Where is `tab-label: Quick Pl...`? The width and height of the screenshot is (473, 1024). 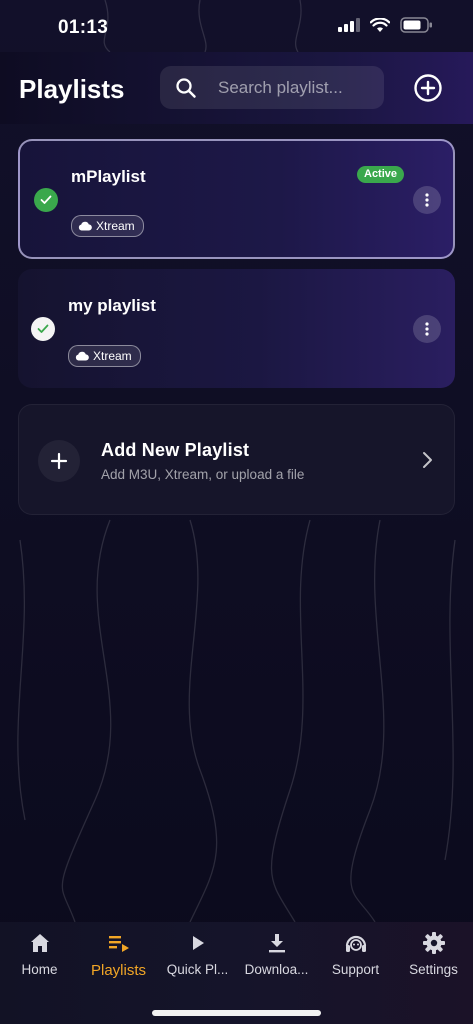
tab-label: Quick Pl... is located at coordinates (197, 969).